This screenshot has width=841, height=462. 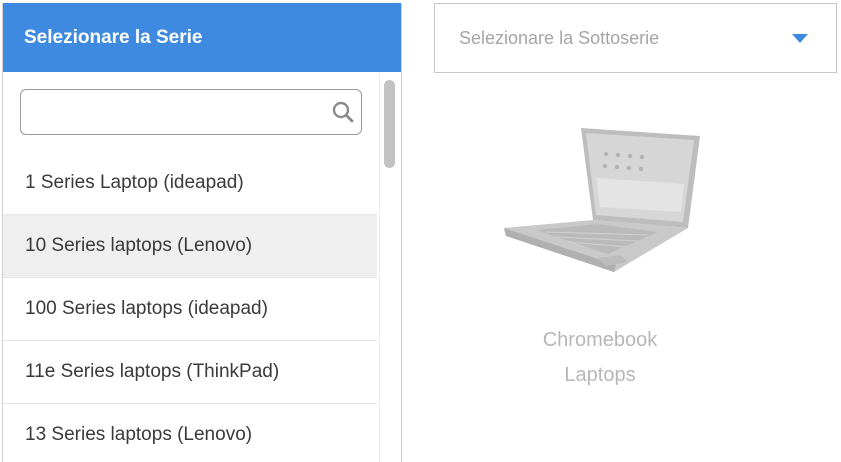 What do you see at coordinates (602, 200) in the screenshot?
I see `laptop-image` at bounding box center [602, 200].